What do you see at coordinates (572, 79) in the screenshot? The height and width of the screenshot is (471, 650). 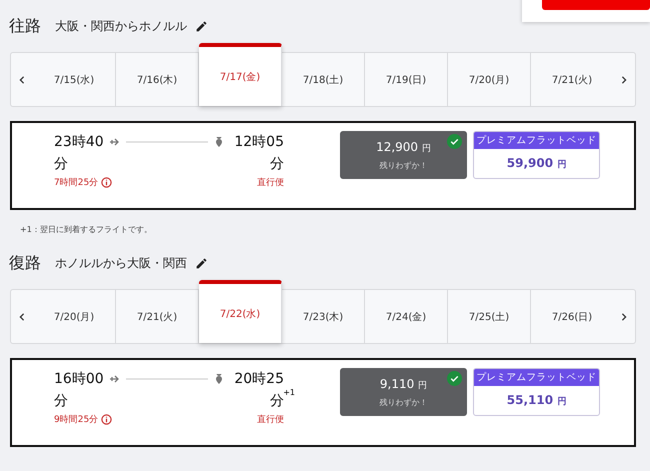 I see `date-tab: 7/21(火)` at bounding box center [572, 79].